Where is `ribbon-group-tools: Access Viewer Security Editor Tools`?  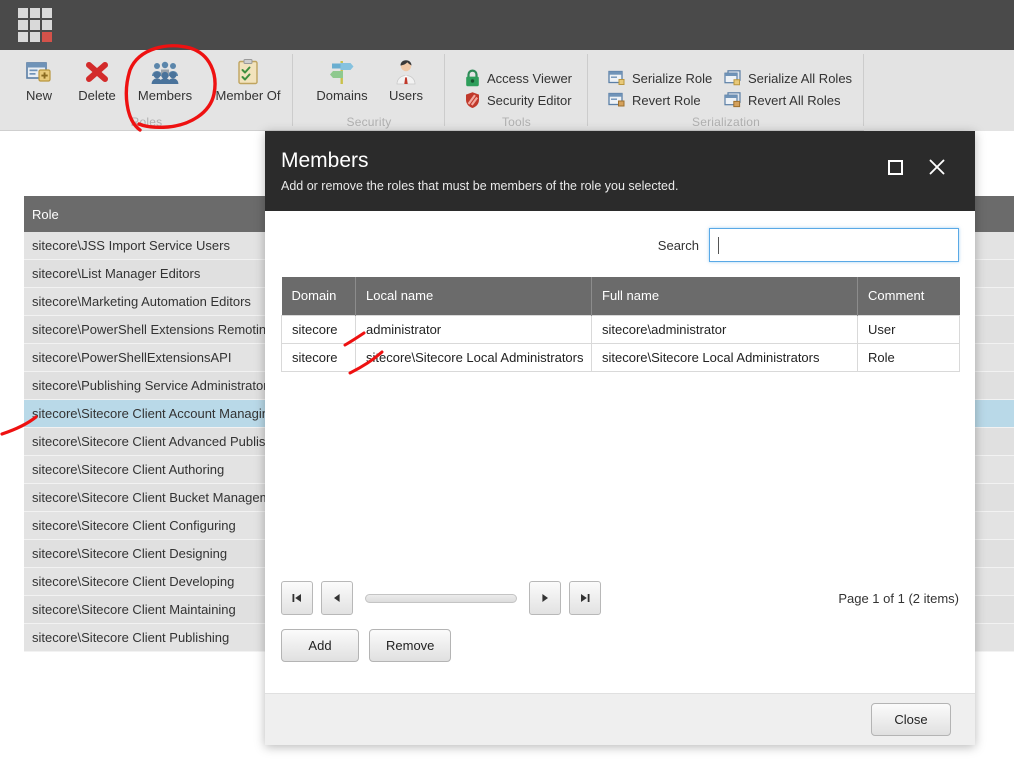 ribbon-group-tools: Access Viewer Security Editor Tools is located at coordinates (516, 90).